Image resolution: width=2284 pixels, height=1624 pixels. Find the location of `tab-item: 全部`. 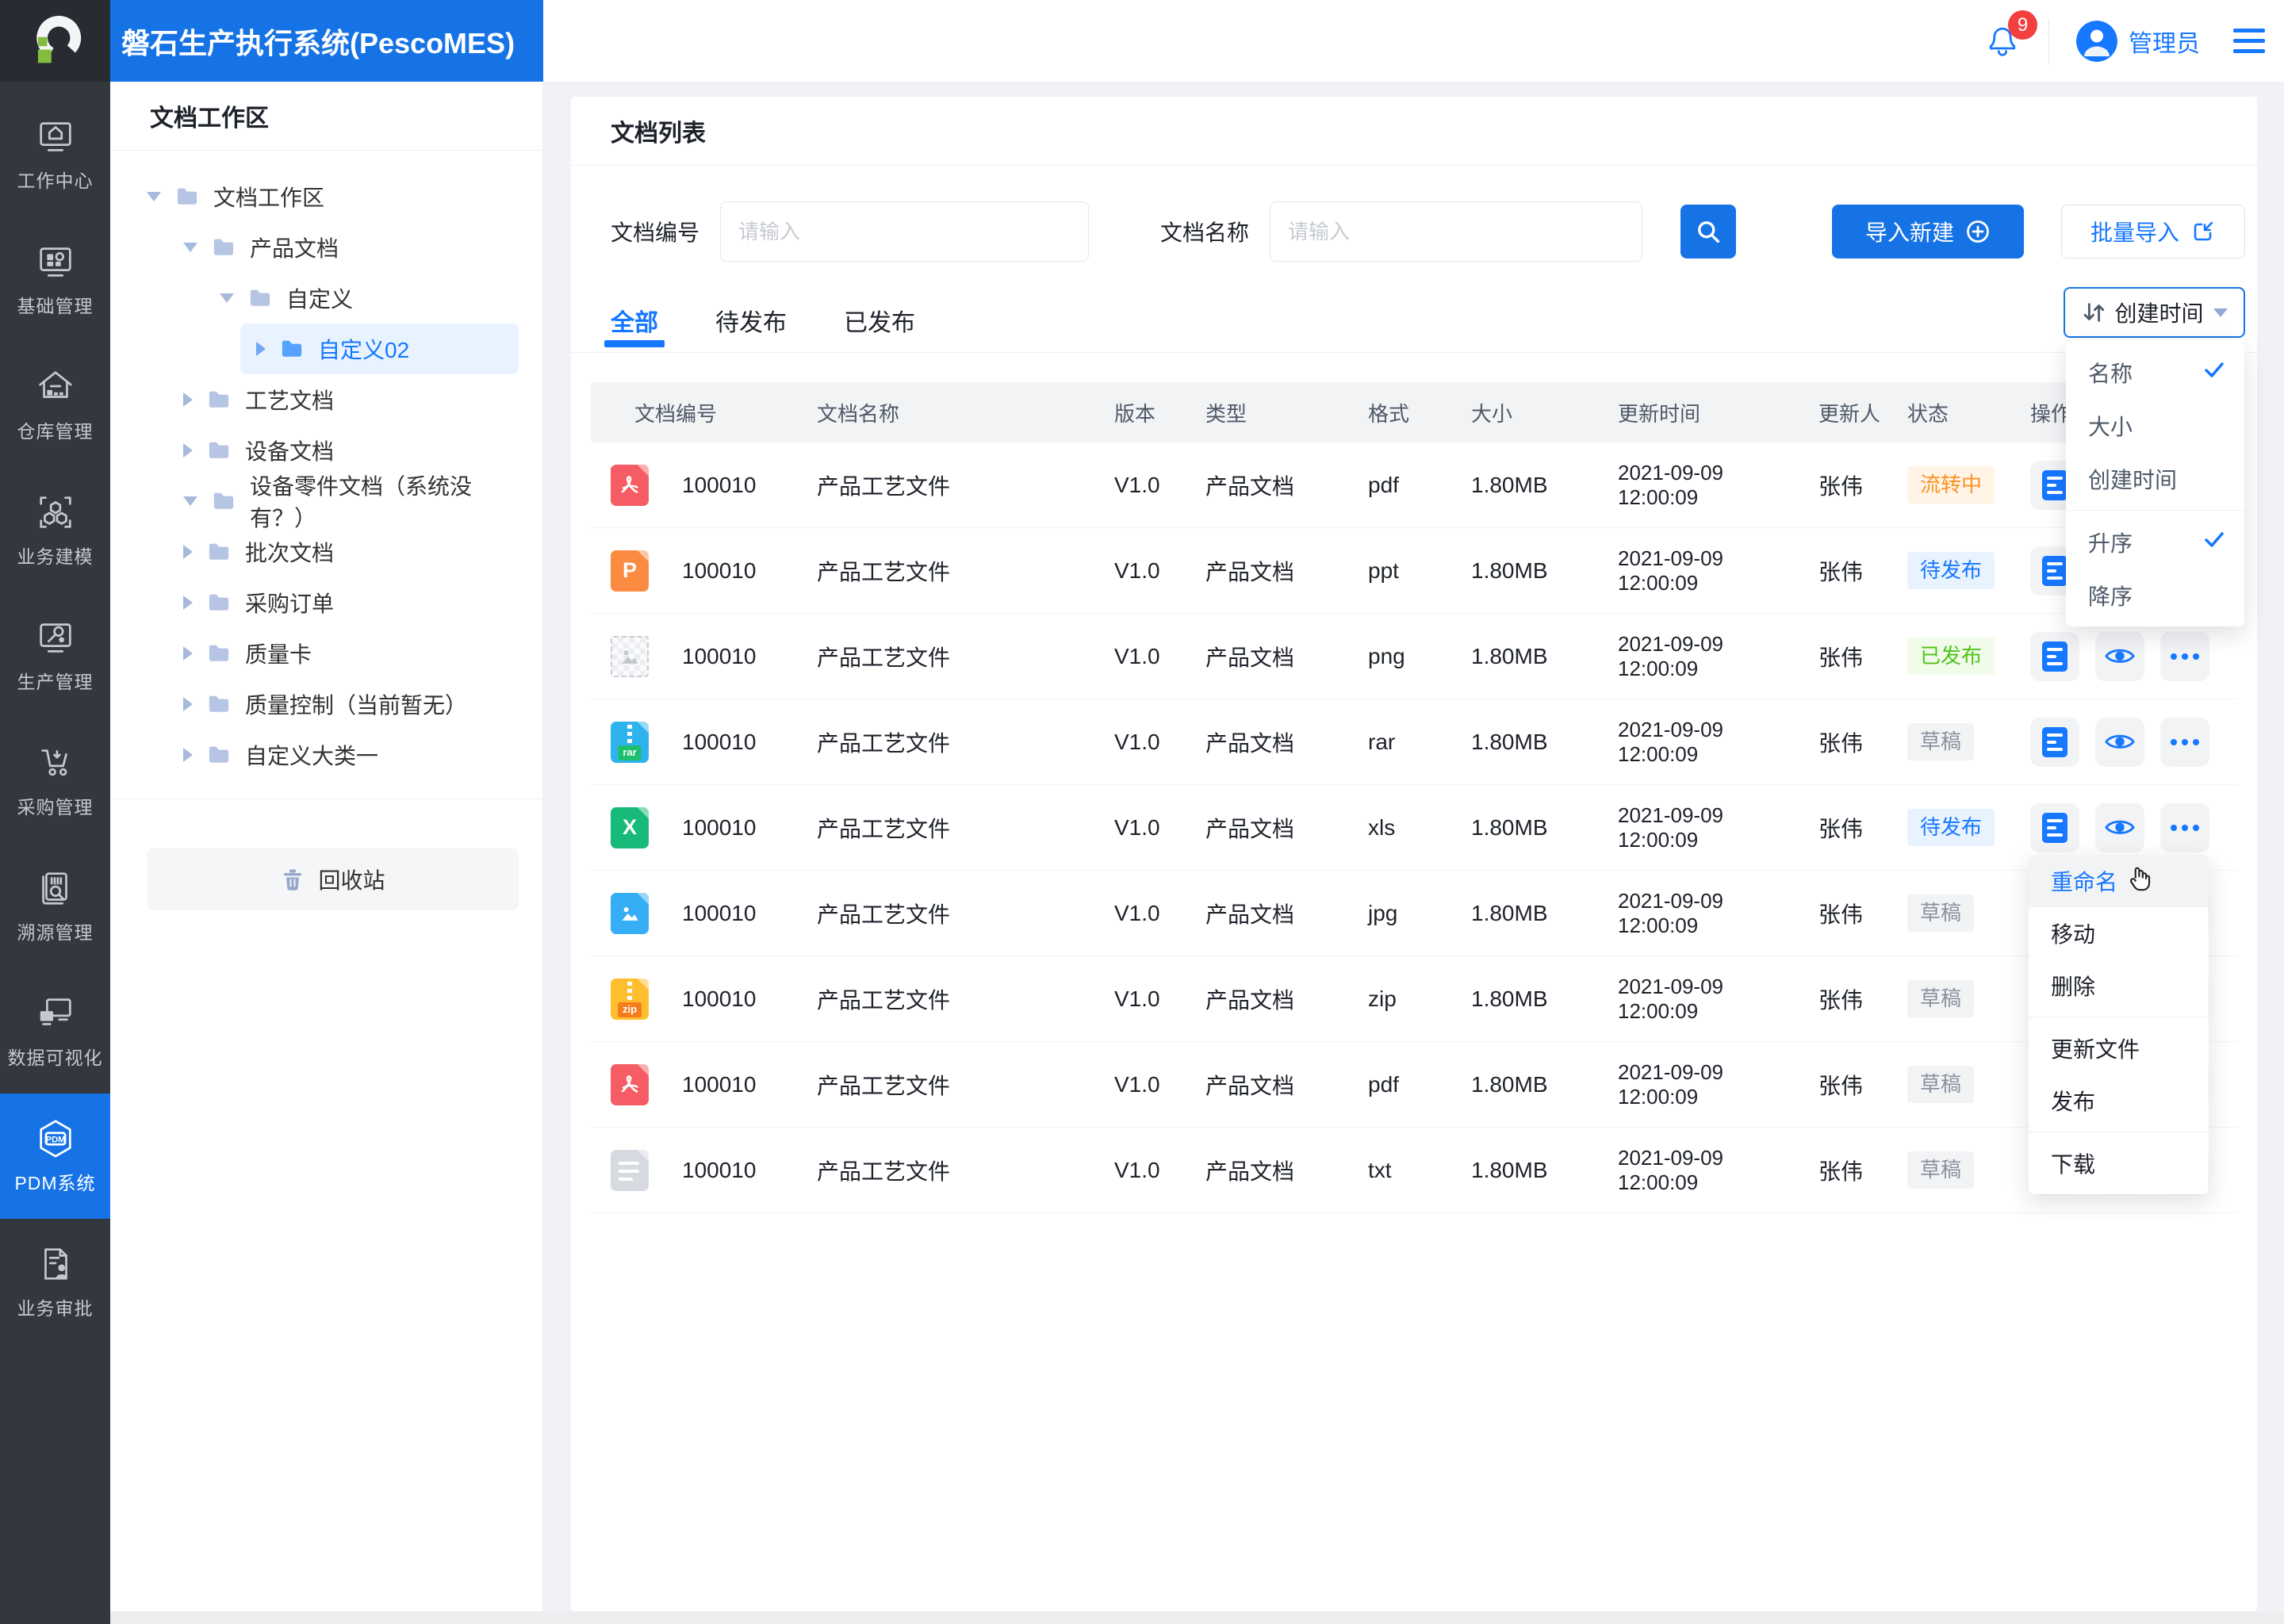

tab-item: 全部 is located at coordinates (634, 320).